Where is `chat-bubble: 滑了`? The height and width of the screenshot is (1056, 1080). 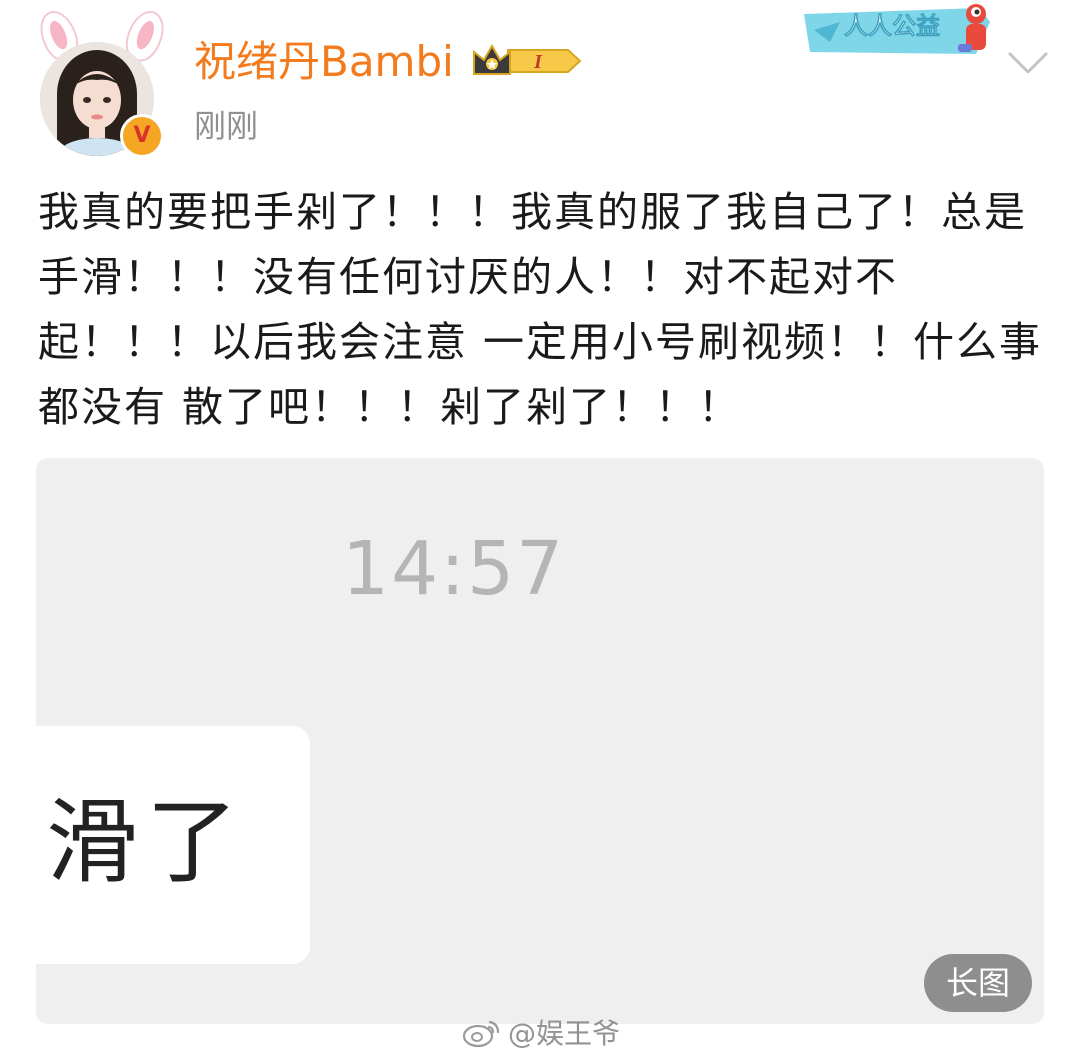 chat-bubble: 滑了 is located at coordinates (173, 845).